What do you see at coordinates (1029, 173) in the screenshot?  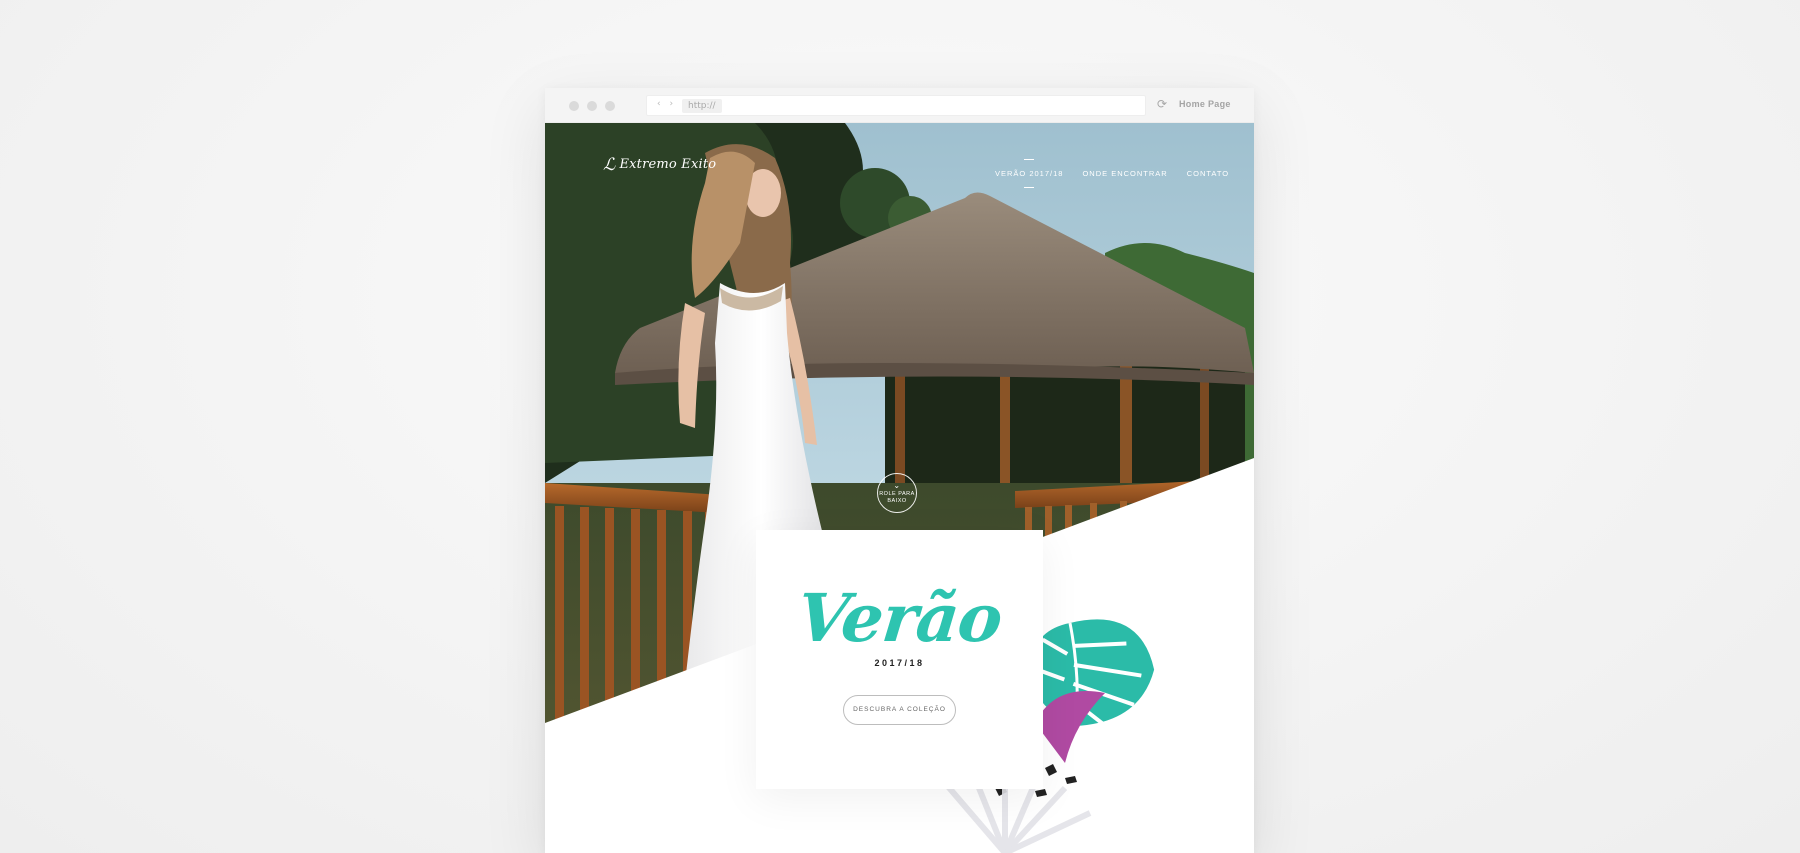 I see `nav-item-verao: VERÃO 2017/18` at bounding box center [1029, 173].